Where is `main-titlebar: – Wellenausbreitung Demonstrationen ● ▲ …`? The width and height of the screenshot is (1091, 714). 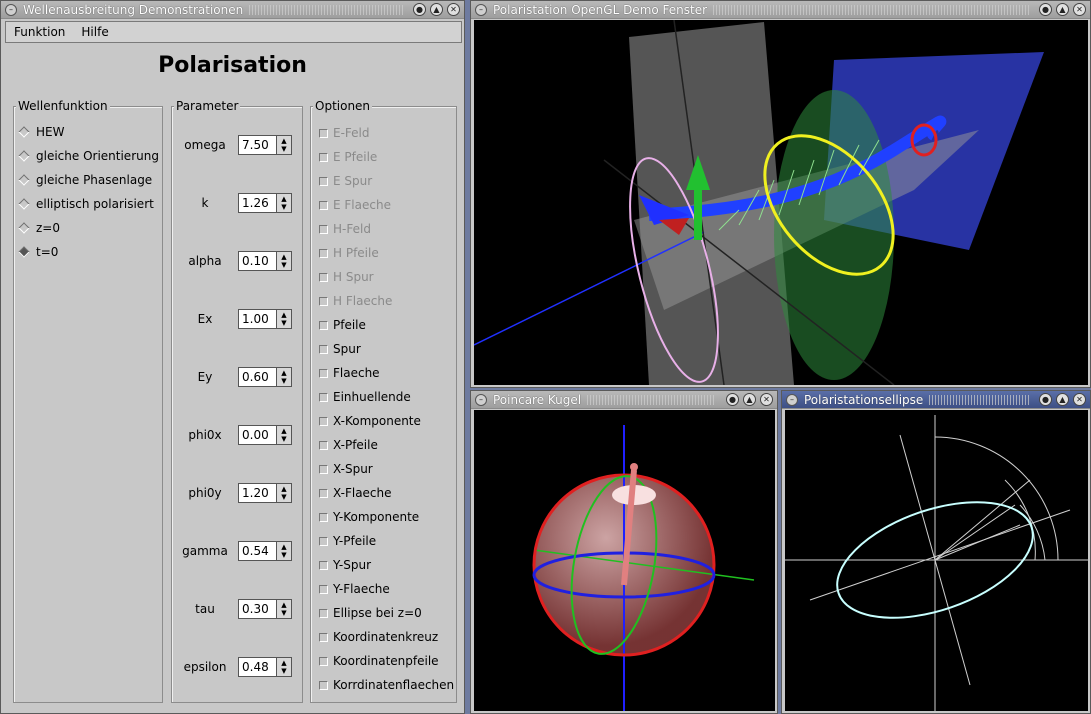
main-titlebar: – Wellenausbreitung Demonstrationen ● ▲ … is located at coordinates (232, 10).